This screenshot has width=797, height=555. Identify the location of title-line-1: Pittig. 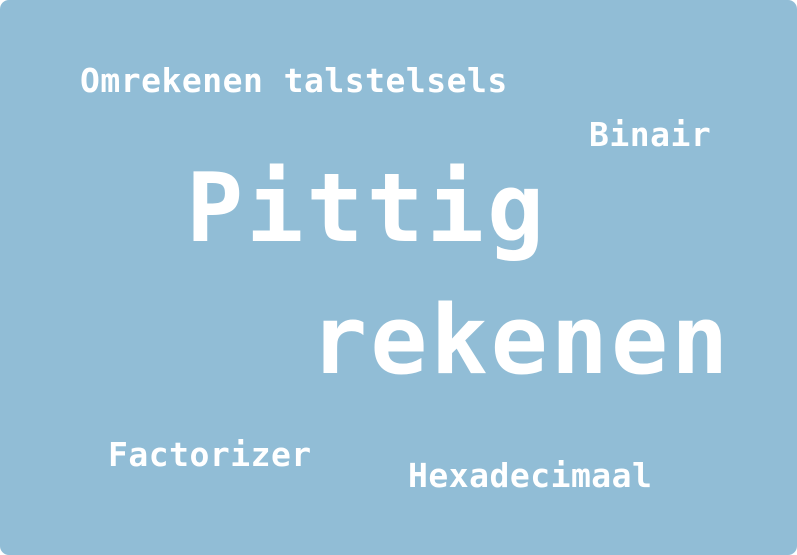
(367, 209).